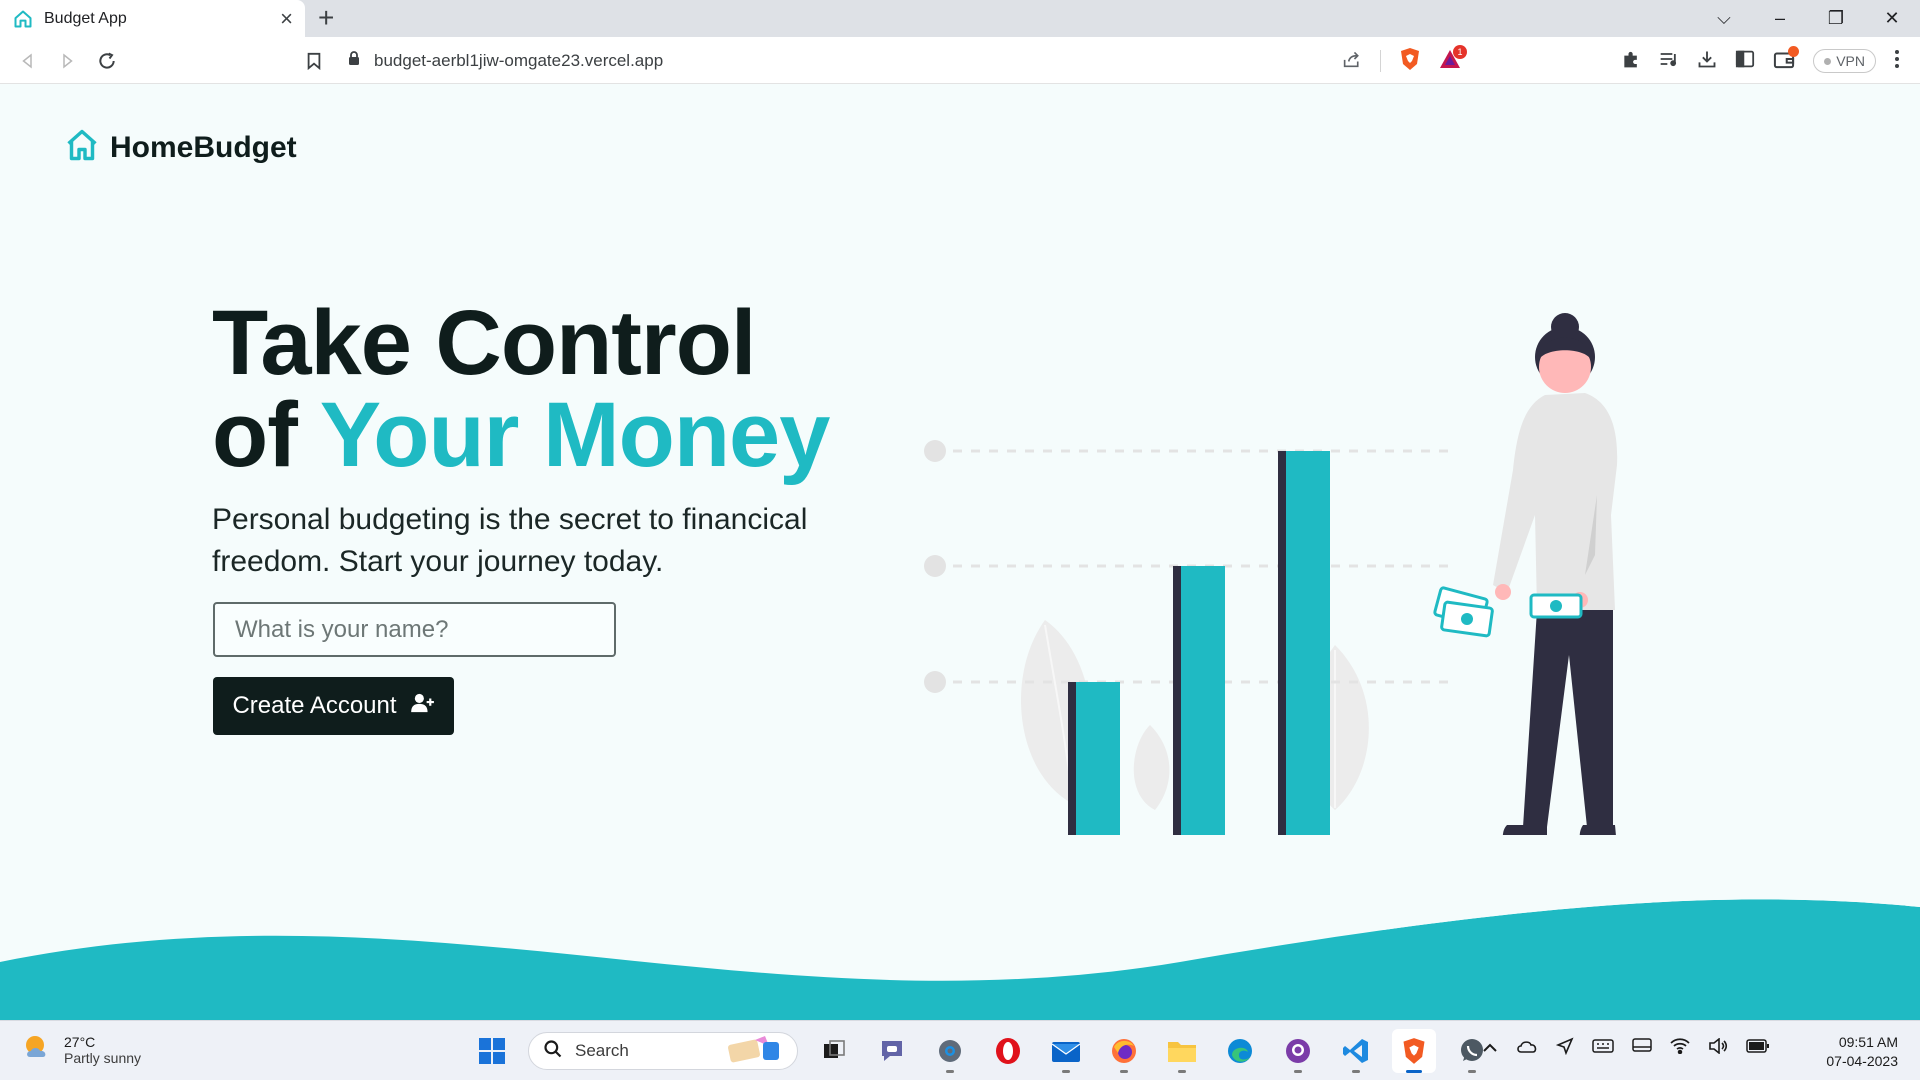 The image size is (1920, 1080). I want to click on leaf-small, so click(1151, 767).